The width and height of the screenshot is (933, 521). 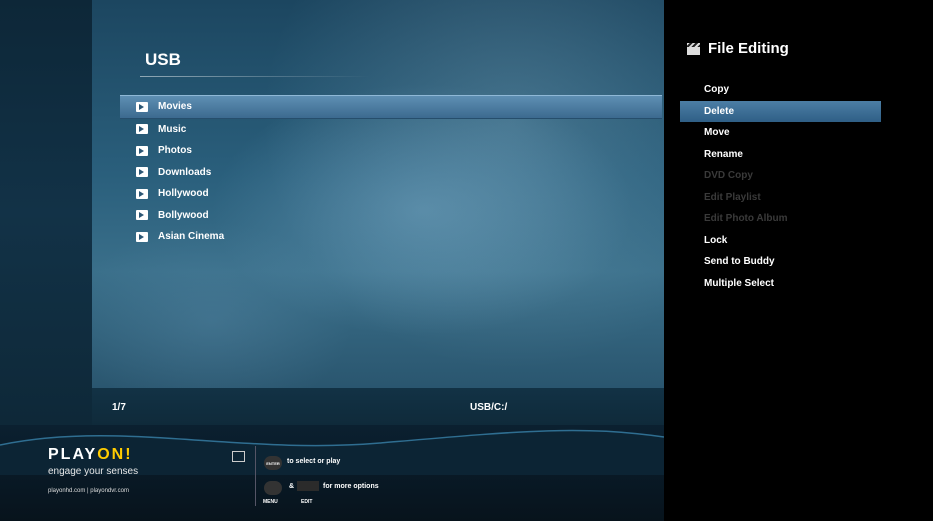 What do you see at coordinates (780, 284) in the screenshot?
I see `menu-item-multiple-select: Multiple Select` at bounding box center [780, 284].